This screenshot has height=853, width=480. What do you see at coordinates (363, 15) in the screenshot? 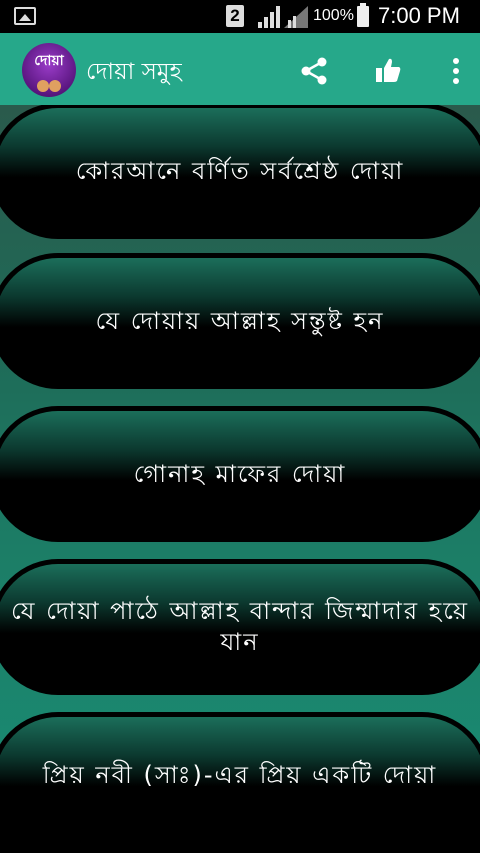
I see `battery-icon` at bounding box center [363, 15].